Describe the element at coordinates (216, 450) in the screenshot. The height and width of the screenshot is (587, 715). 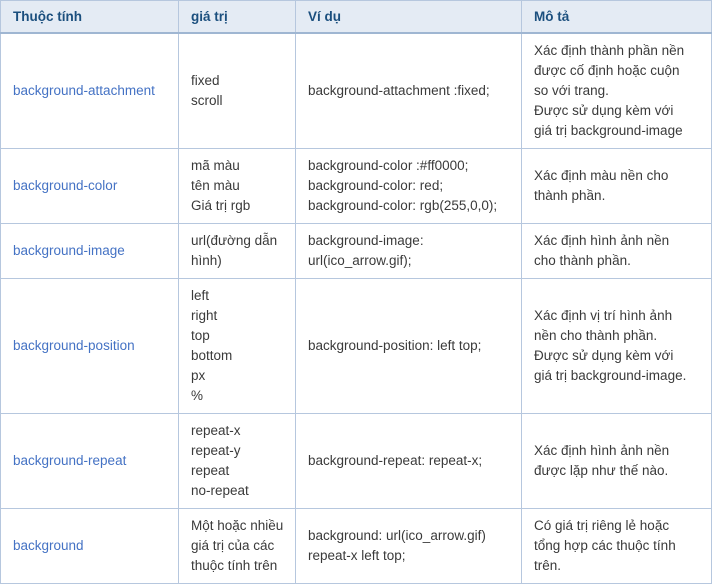
I see `property-values-line: repeat-y` at that location.